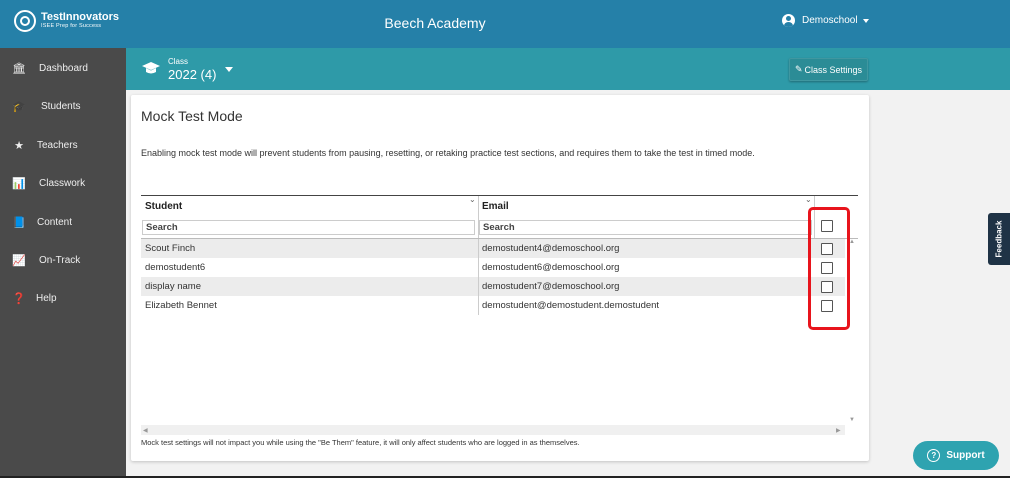 Image resolution: width=1010 pixels, height=478 pixels. Describe the element at coordinates (495, 206) in the screenshot. I see `column-header-email: Email` at that location.